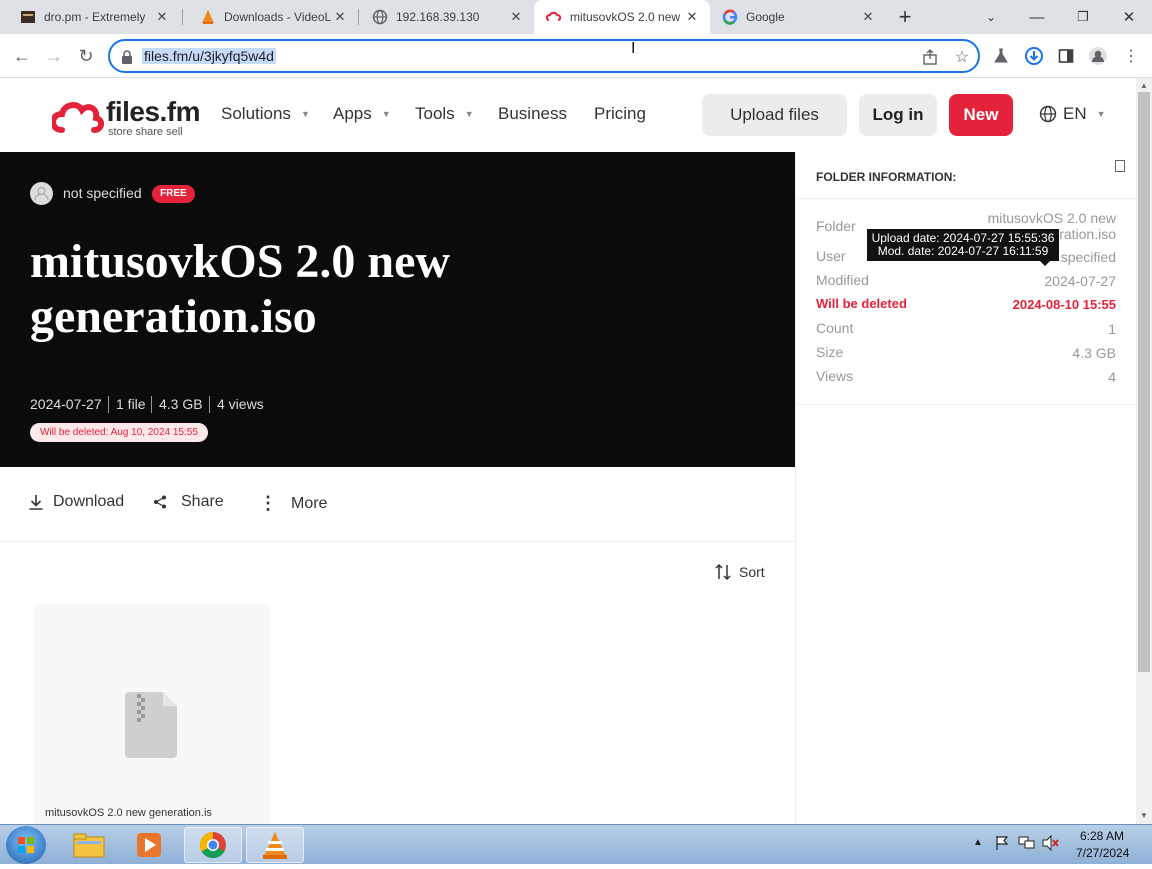 This screenshot has height=869, width=1152. Describe the element at coordinates (76, 502) in the screenshot. I see `download-button: Download` at that location.